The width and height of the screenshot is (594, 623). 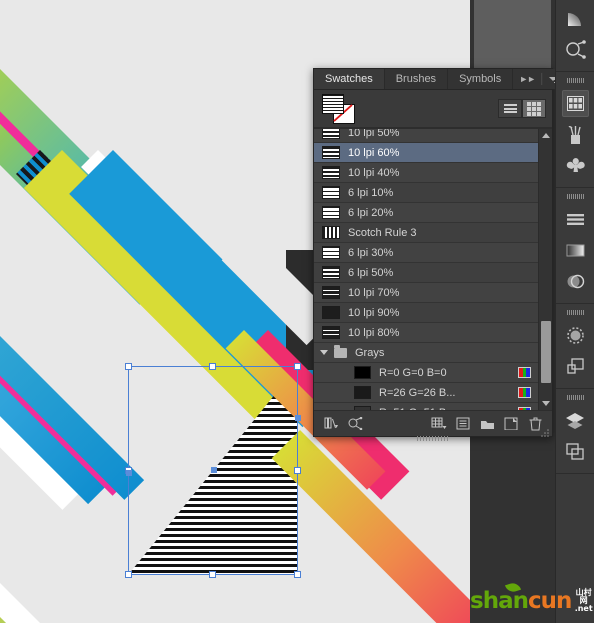 I want to click on brushes-panel-icon, so click(x=575, y=134).